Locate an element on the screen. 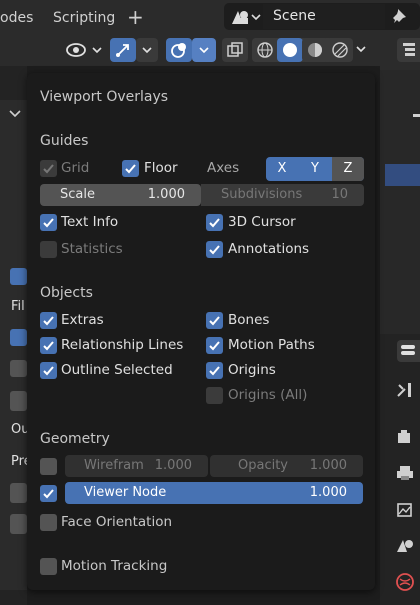  outliner-selected-row is located at coordinates (402, 175).